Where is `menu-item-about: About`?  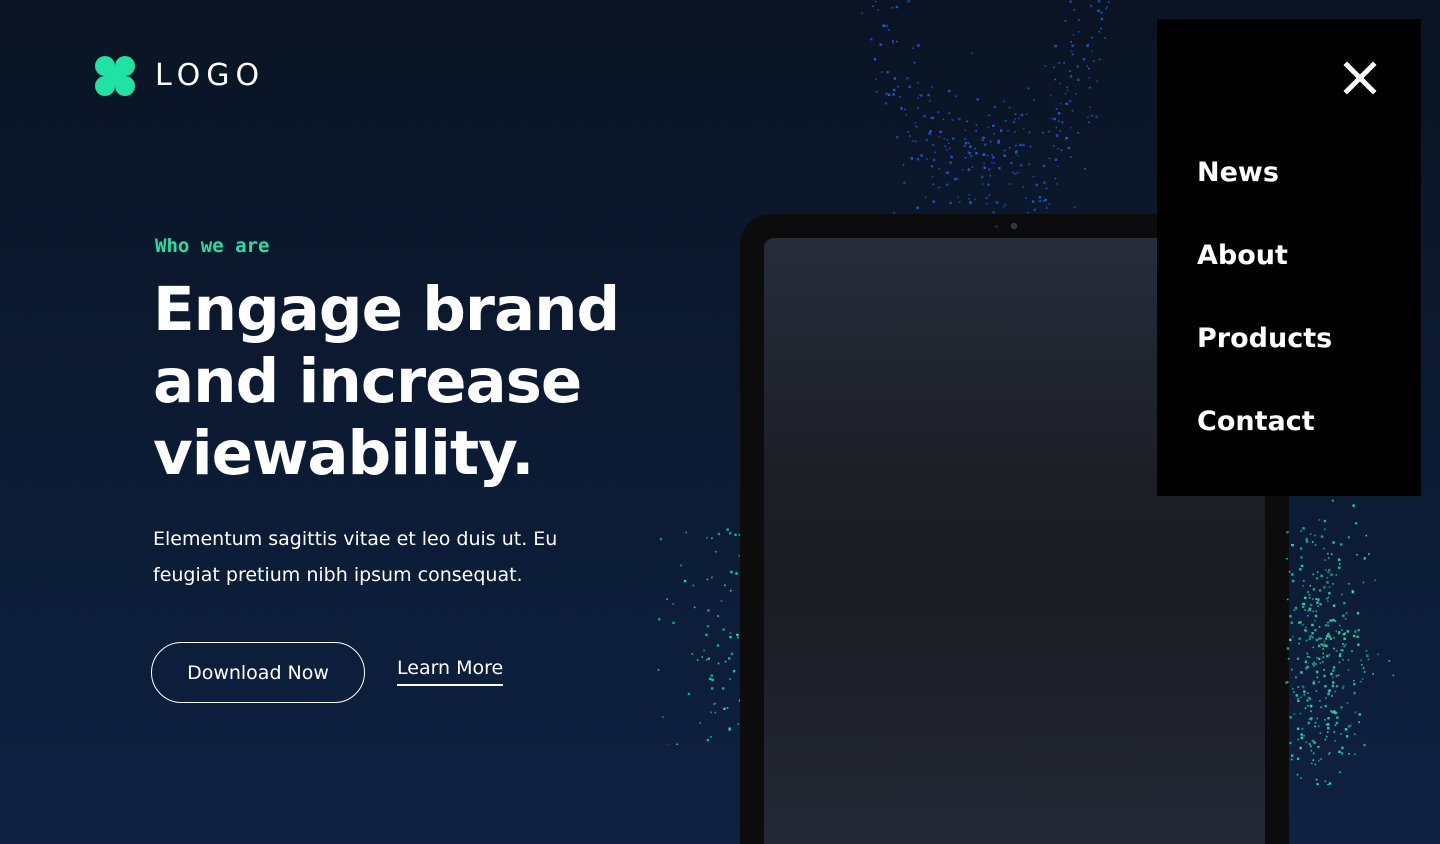
menu-item-about: About is located at coordinates (1242, 256).